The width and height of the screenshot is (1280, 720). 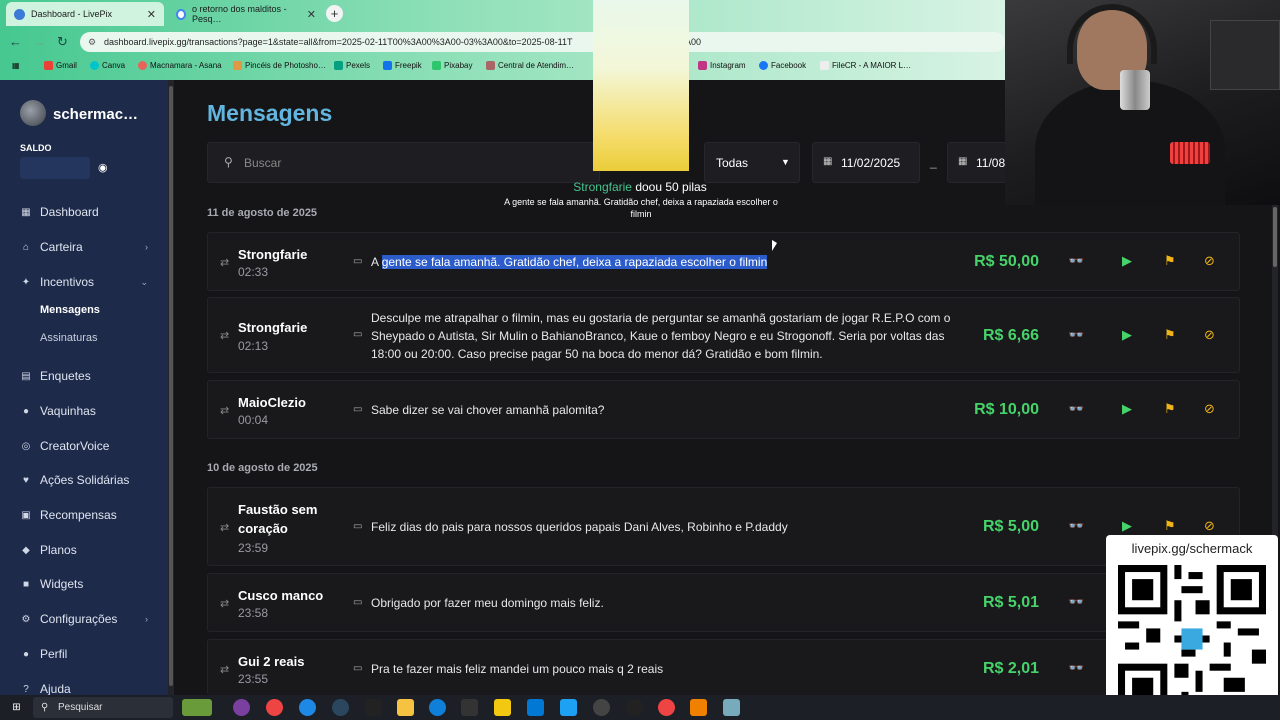 What do you see at coordinates (977, 162) in the screenshot?
I see `date-to-field: ▦ 11/08` at bounding box center [977, 162].